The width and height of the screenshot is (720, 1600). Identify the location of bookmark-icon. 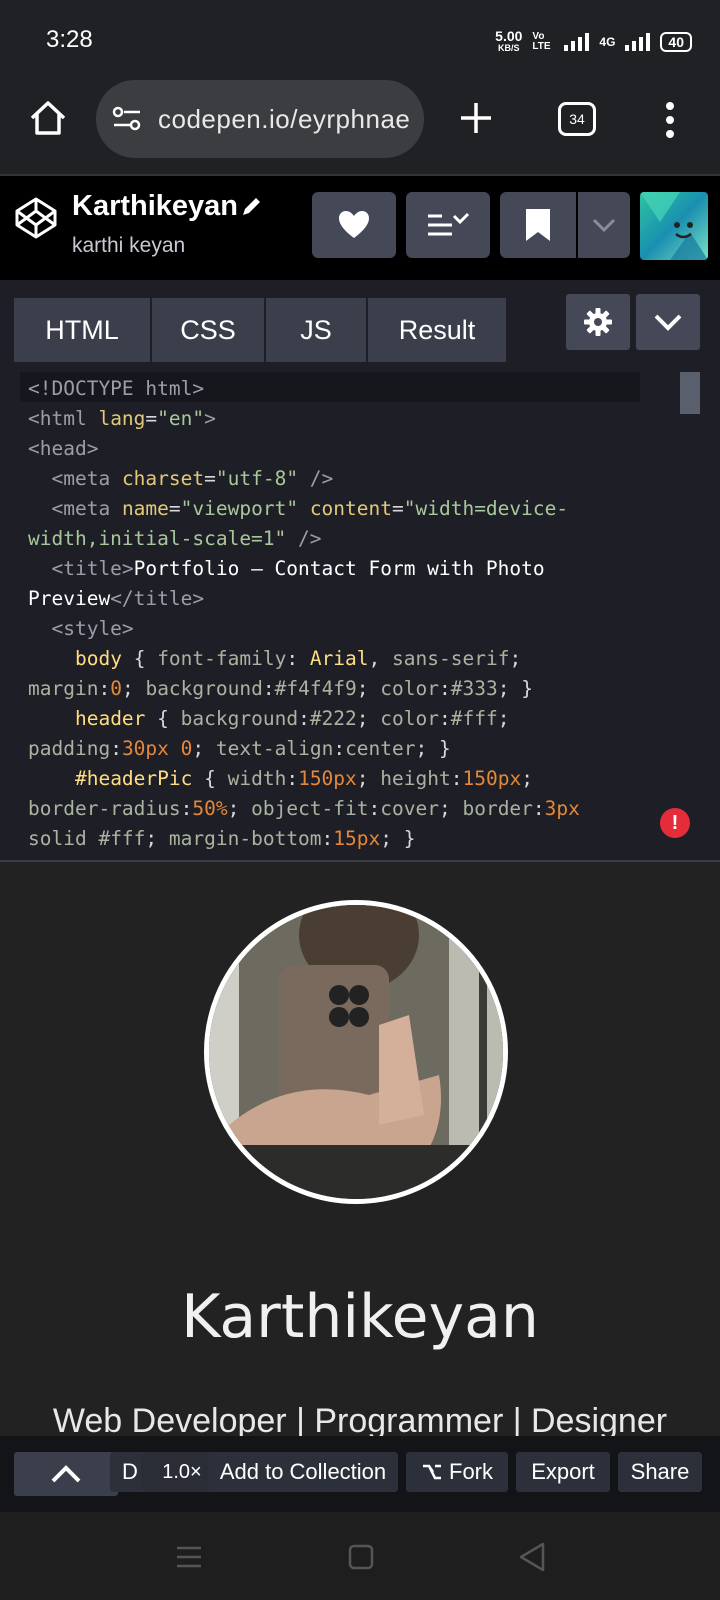
(538, 225).